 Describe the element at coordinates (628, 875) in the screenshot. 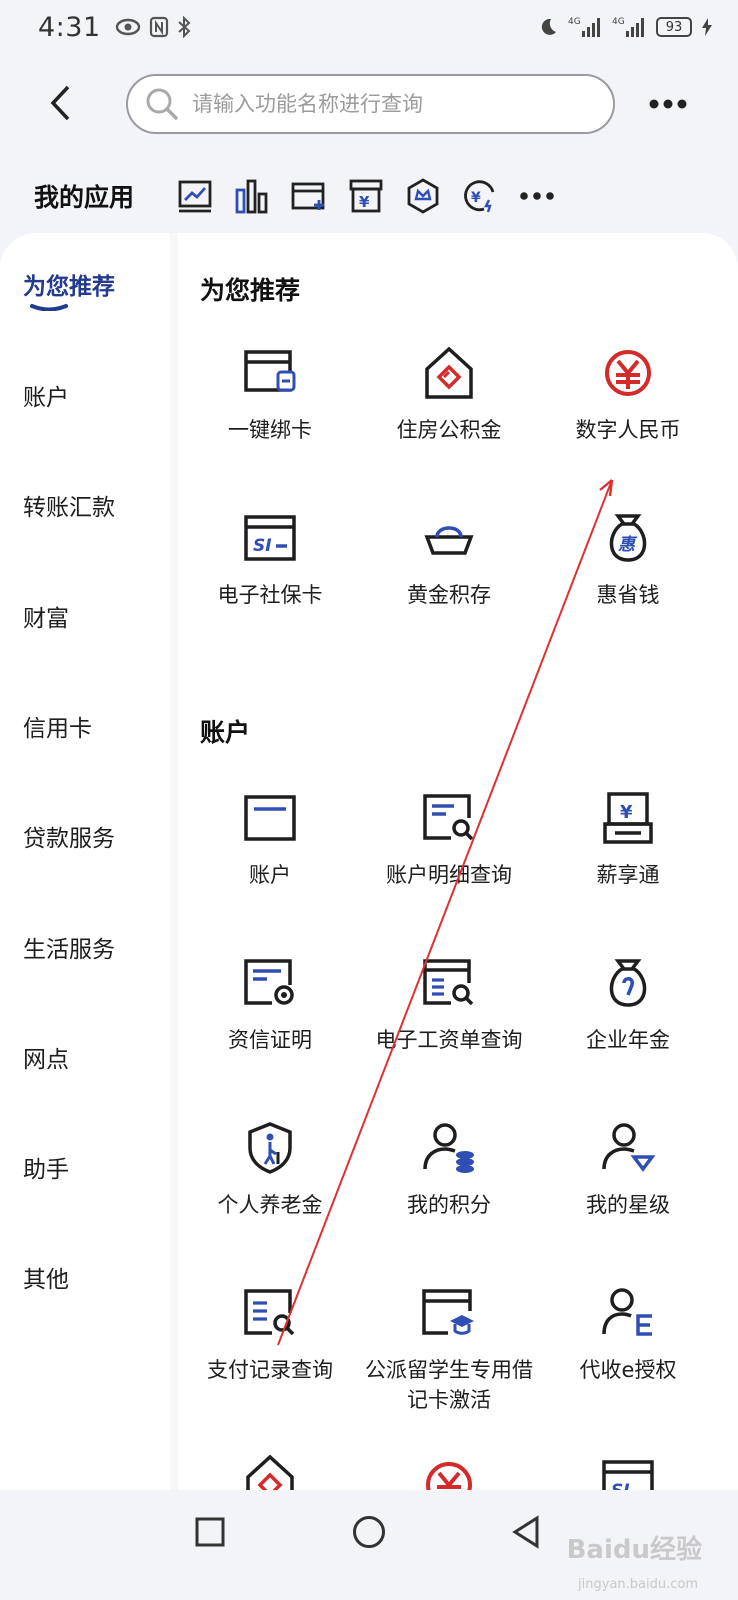

I see `tile-label: 薪享通` at that location.